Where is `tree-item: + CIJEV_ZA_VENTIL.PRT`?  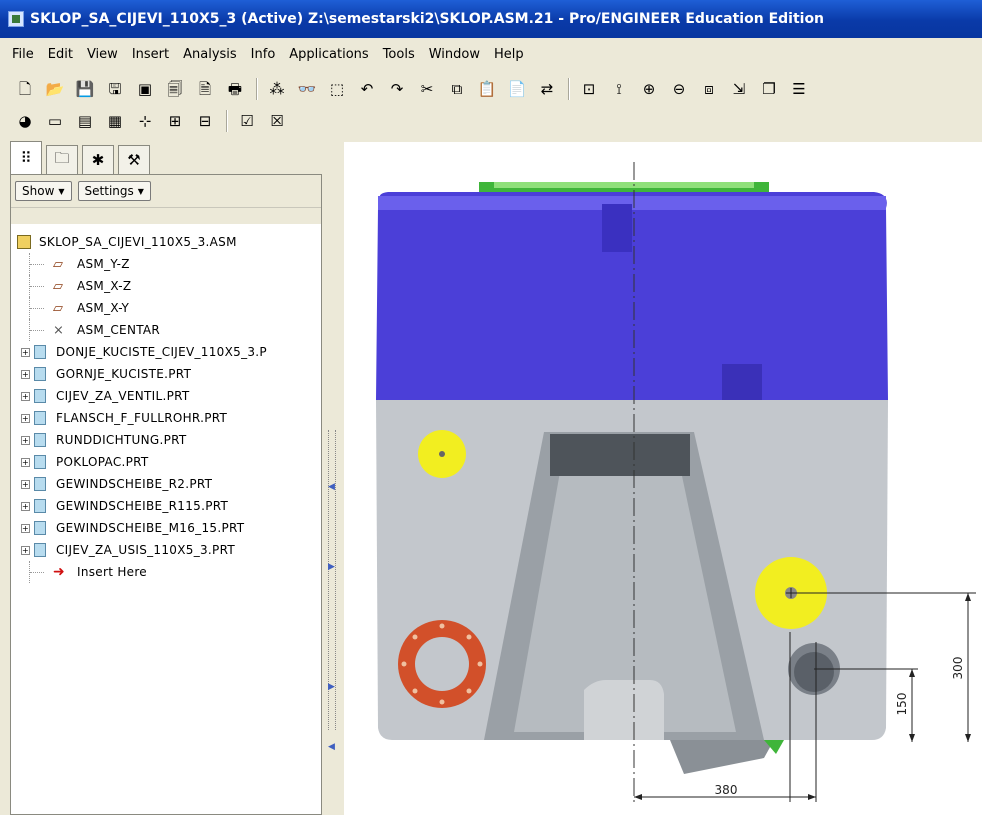 tree-item: + CIJEV_ZA_VENTIL.PRT is located at coordinates (167, 396).